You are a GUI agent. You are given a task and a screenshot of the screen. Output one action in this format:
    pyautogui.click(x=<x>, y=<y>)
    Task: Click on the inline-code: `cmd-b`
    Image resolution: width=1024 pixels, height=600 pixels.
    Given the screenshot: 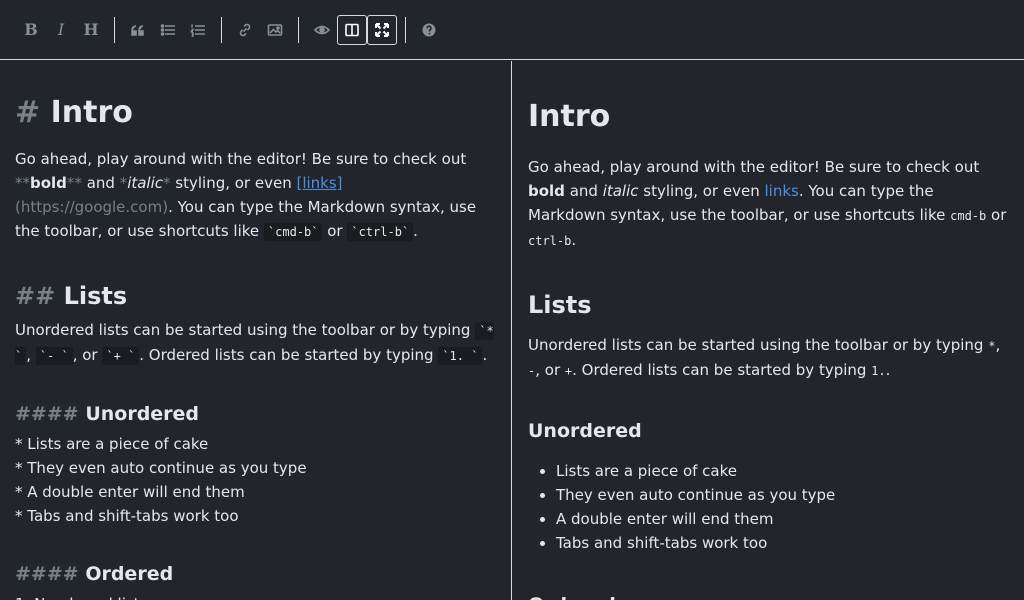 What is the action you would take?
    pyautogui.click(x=293, y=232)
    